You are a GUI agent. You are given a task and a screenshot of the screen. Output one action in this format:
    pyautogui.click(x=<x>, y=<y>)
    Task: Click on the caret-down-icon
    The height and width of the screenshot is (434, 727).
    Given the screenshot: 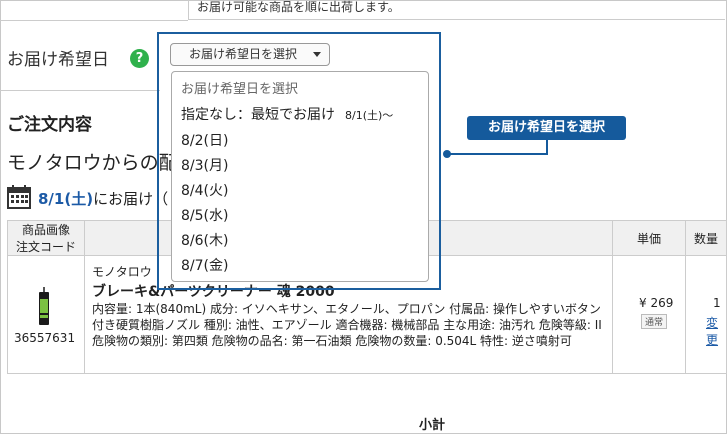 What is the action you would take?
    pyautogui.click(x=317, y=54)
    